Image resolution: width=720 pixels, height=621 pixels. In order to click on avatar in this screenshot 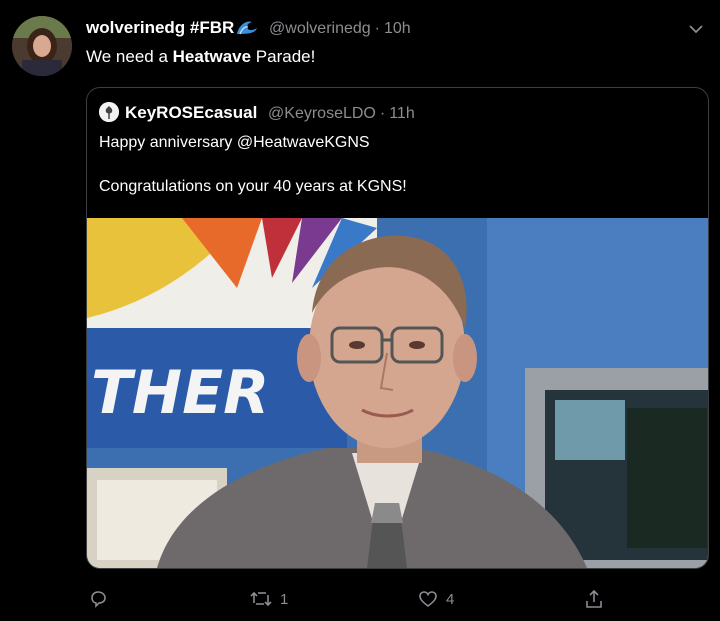, I will do `click(42, 46)`.